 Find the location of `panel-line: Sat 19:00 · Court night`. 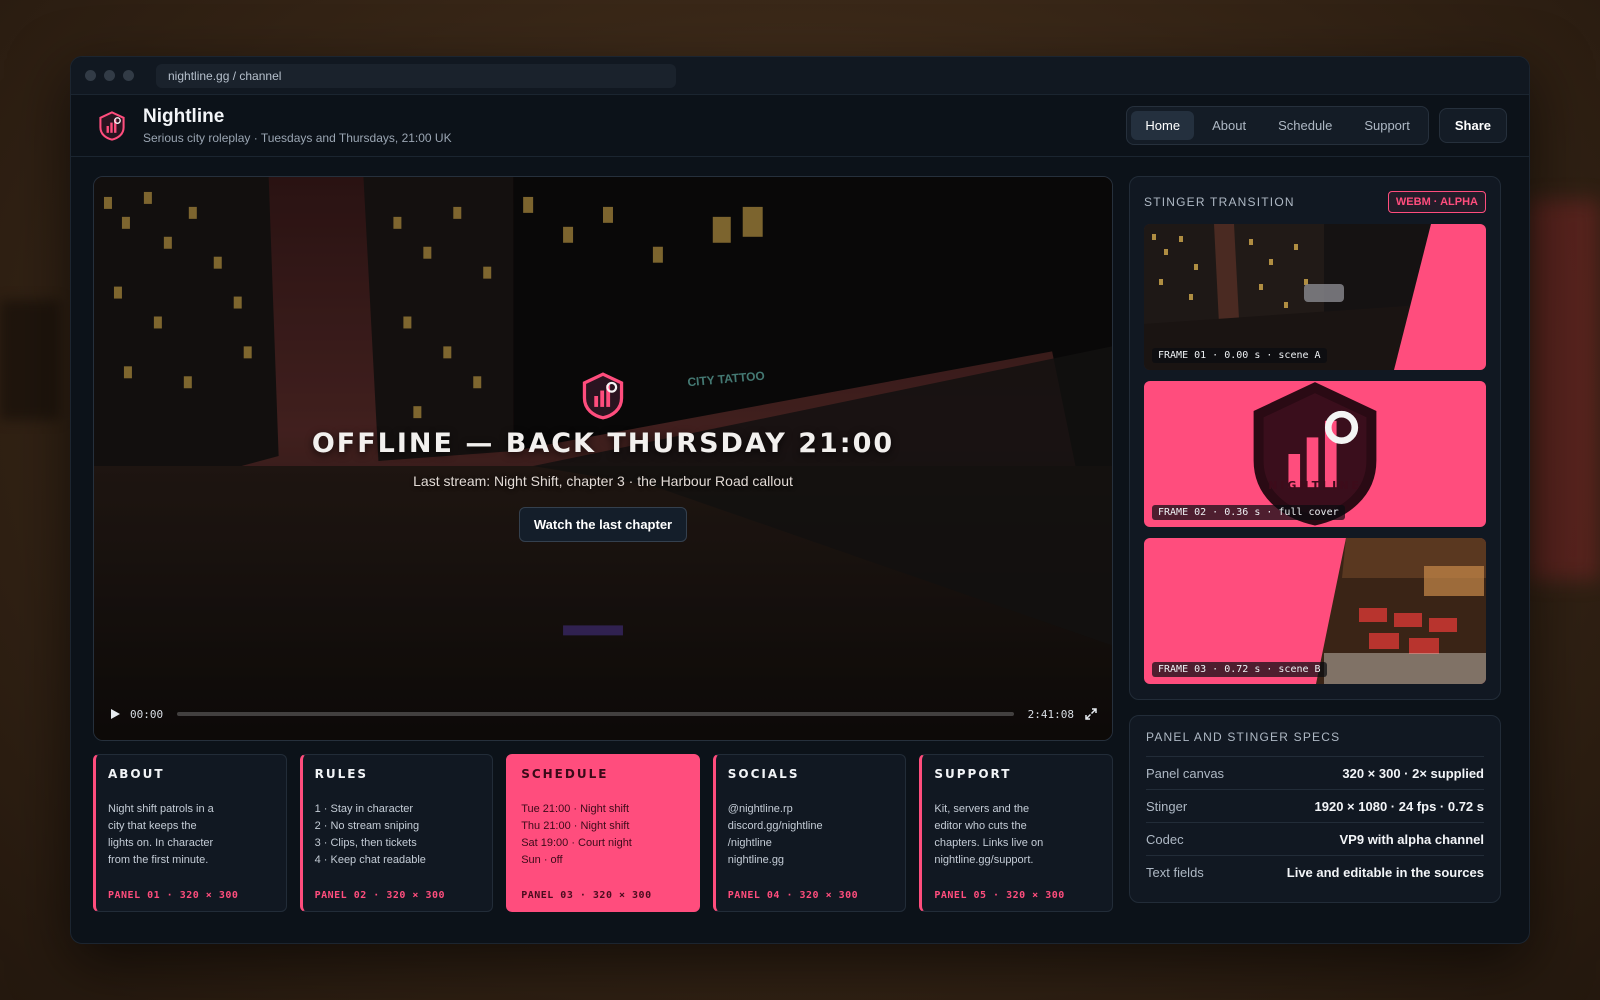

panel-line: Sat 19:00 · Court night is located at coordinates (576, 843).